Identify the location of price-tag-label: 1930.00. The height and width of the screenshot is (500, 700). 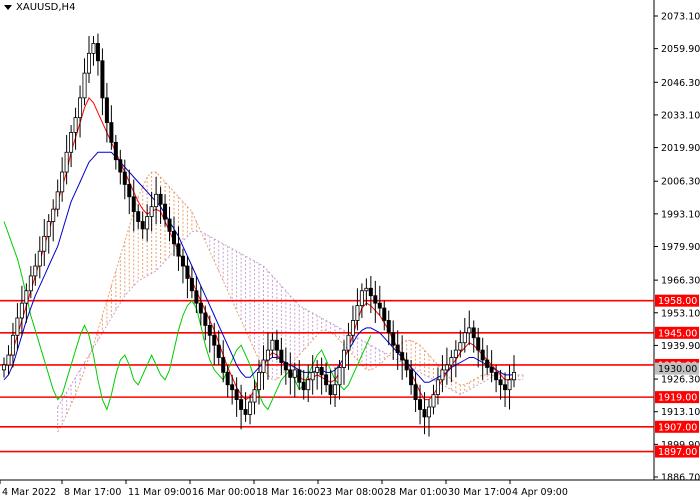
(677, 369).